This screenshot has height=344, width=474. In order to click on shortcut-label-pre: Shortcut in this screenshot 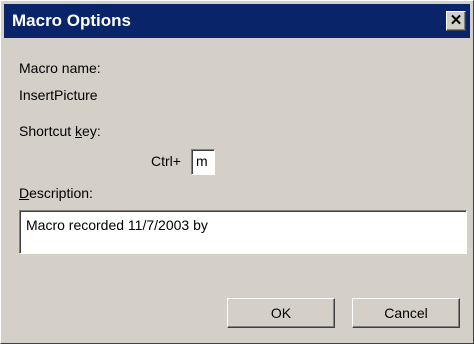, I will do `click(47, 131)`.